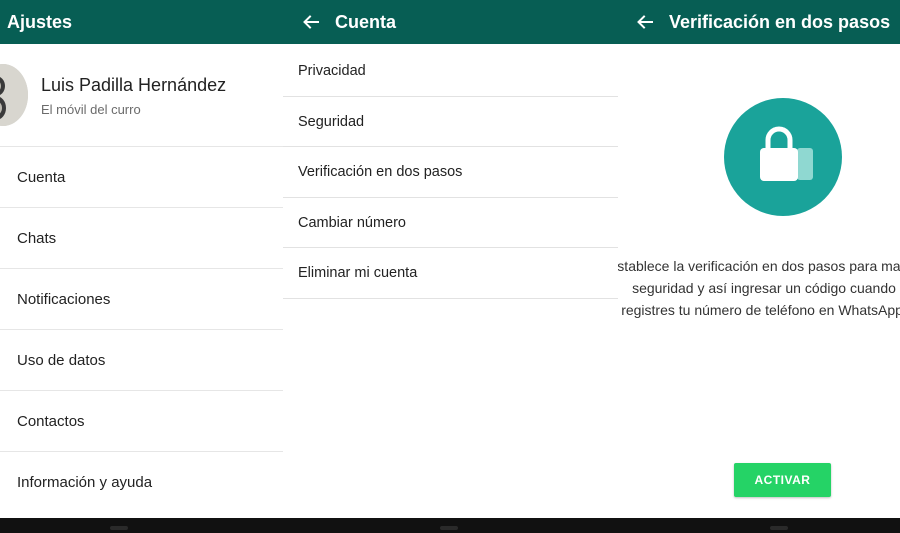 This screenshot has height=533, width=900. Describe the element at coordinates (780, 21) in the screenshot. I see `verificacion-title: Verificación en dos pasos` at that location.